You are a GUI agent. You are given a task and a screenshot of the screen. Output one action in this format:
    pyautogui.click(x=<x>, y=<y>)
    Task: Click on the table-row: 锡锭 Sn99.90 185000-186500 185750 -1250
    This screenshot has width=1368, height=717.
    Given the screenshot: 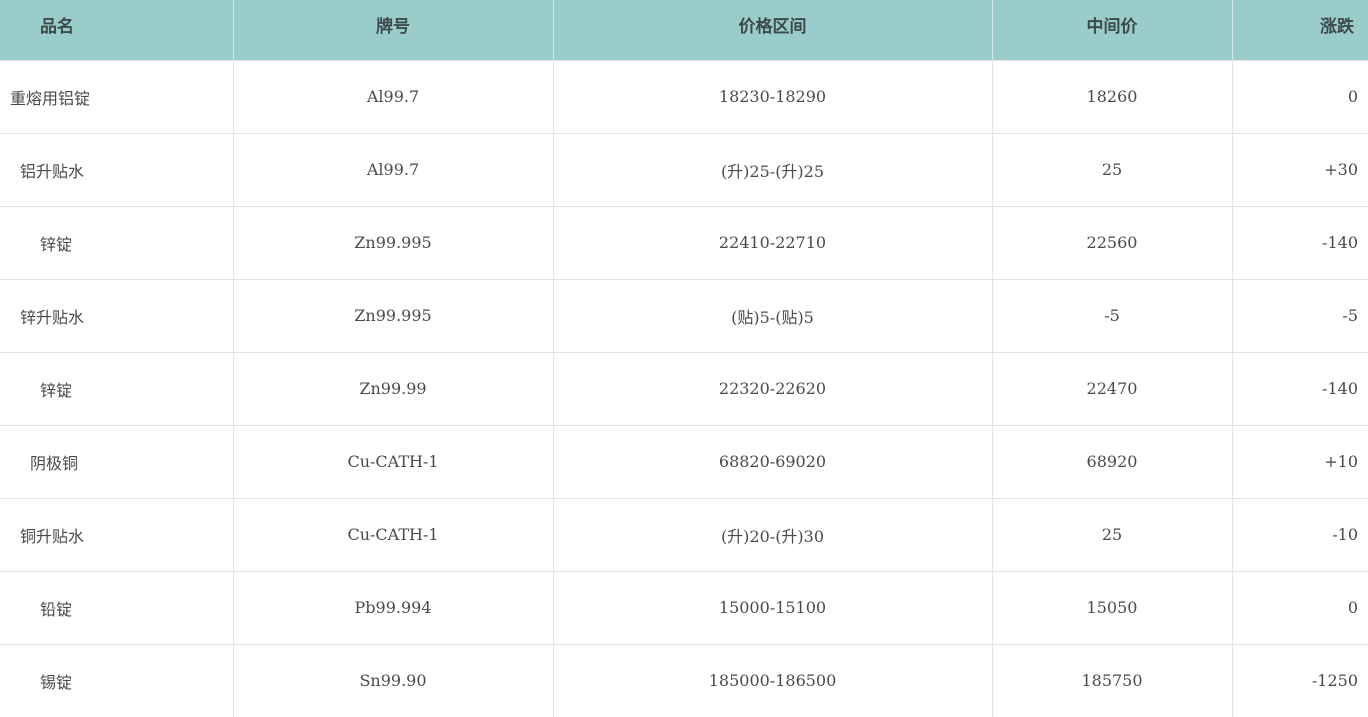 What is the action you would take?
    pyautogui.click(x=684, y=680)
    